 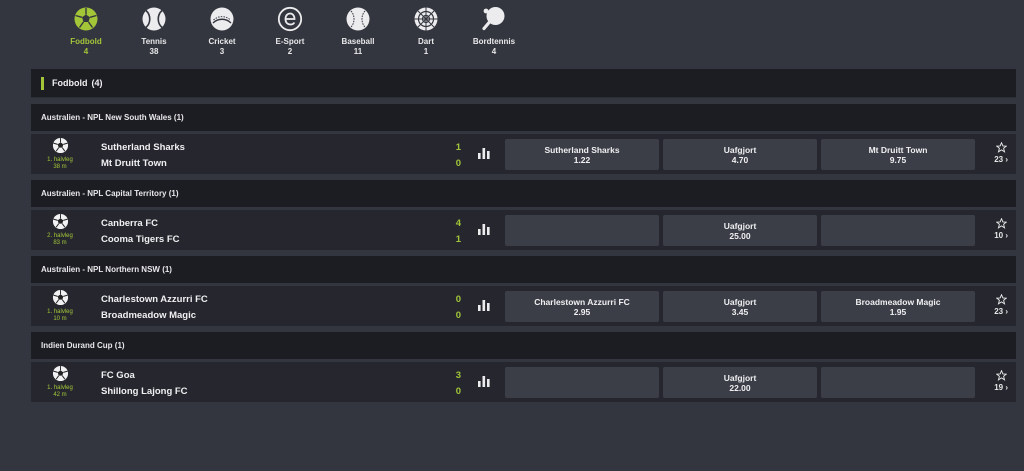 I want to click on odd-button-draw: Uafgjort 3.45, so click(x=740, y=306).